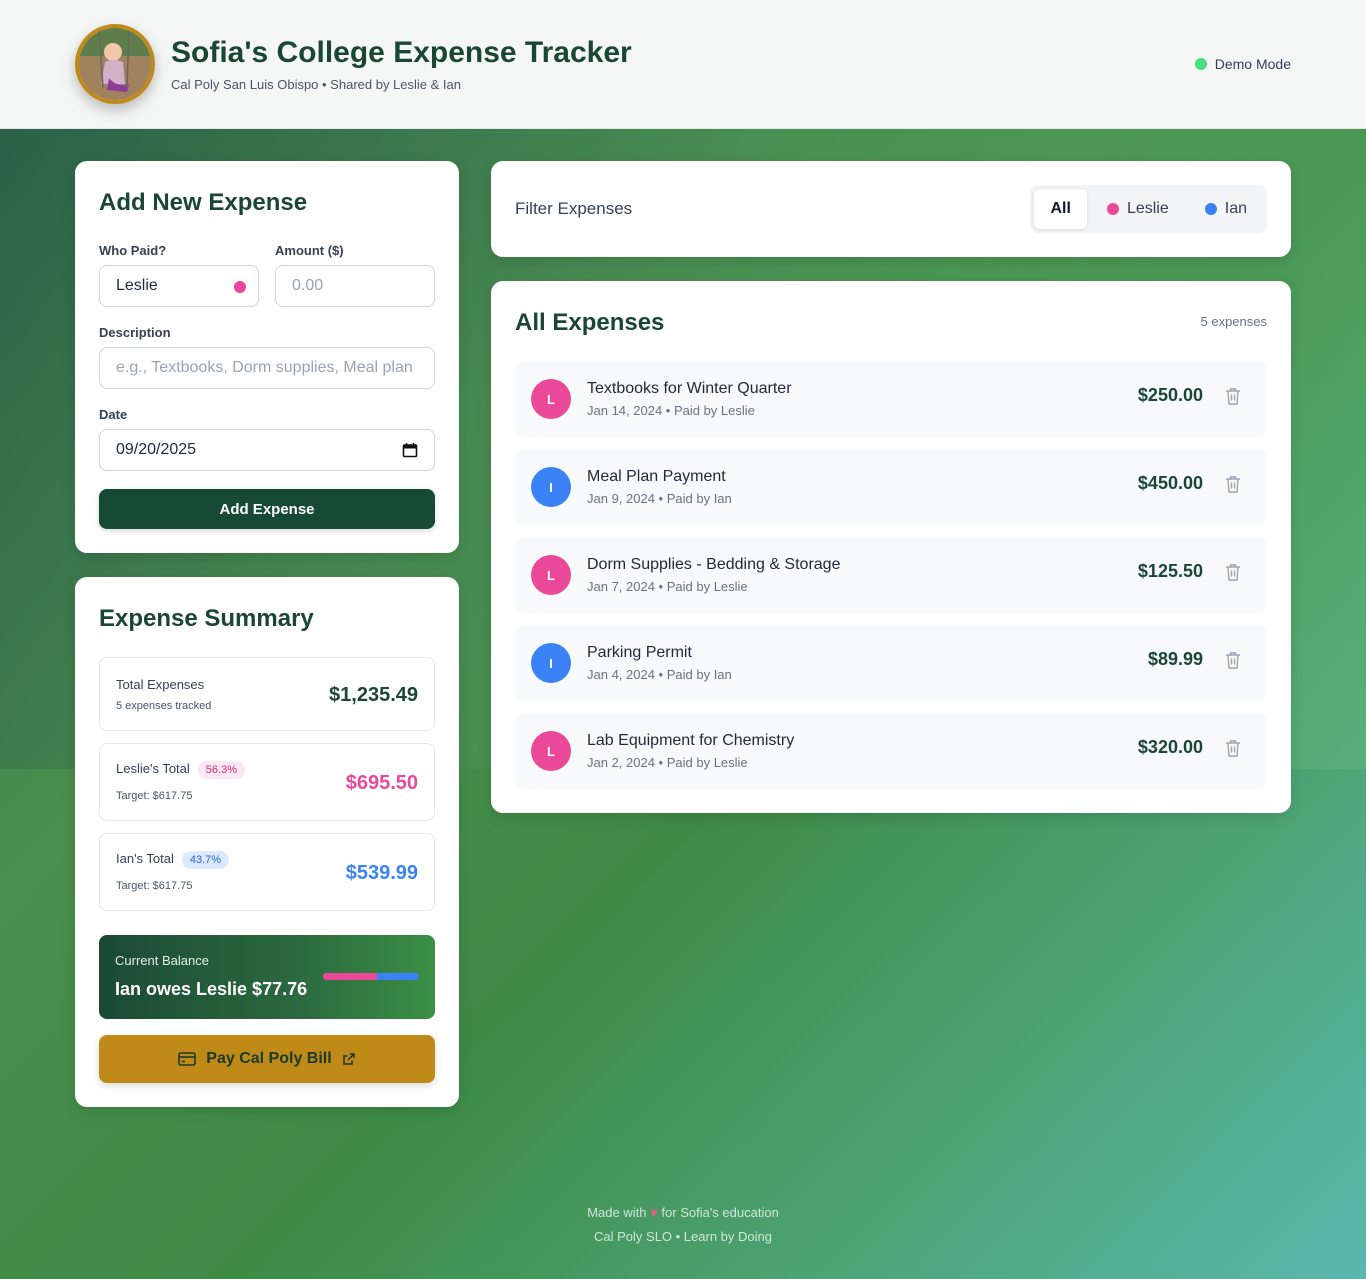 The image size is (1366, 1279). I want to click on expense-meta: Jan 2, 2024 • Paid by Leslie, so click(667, 762).